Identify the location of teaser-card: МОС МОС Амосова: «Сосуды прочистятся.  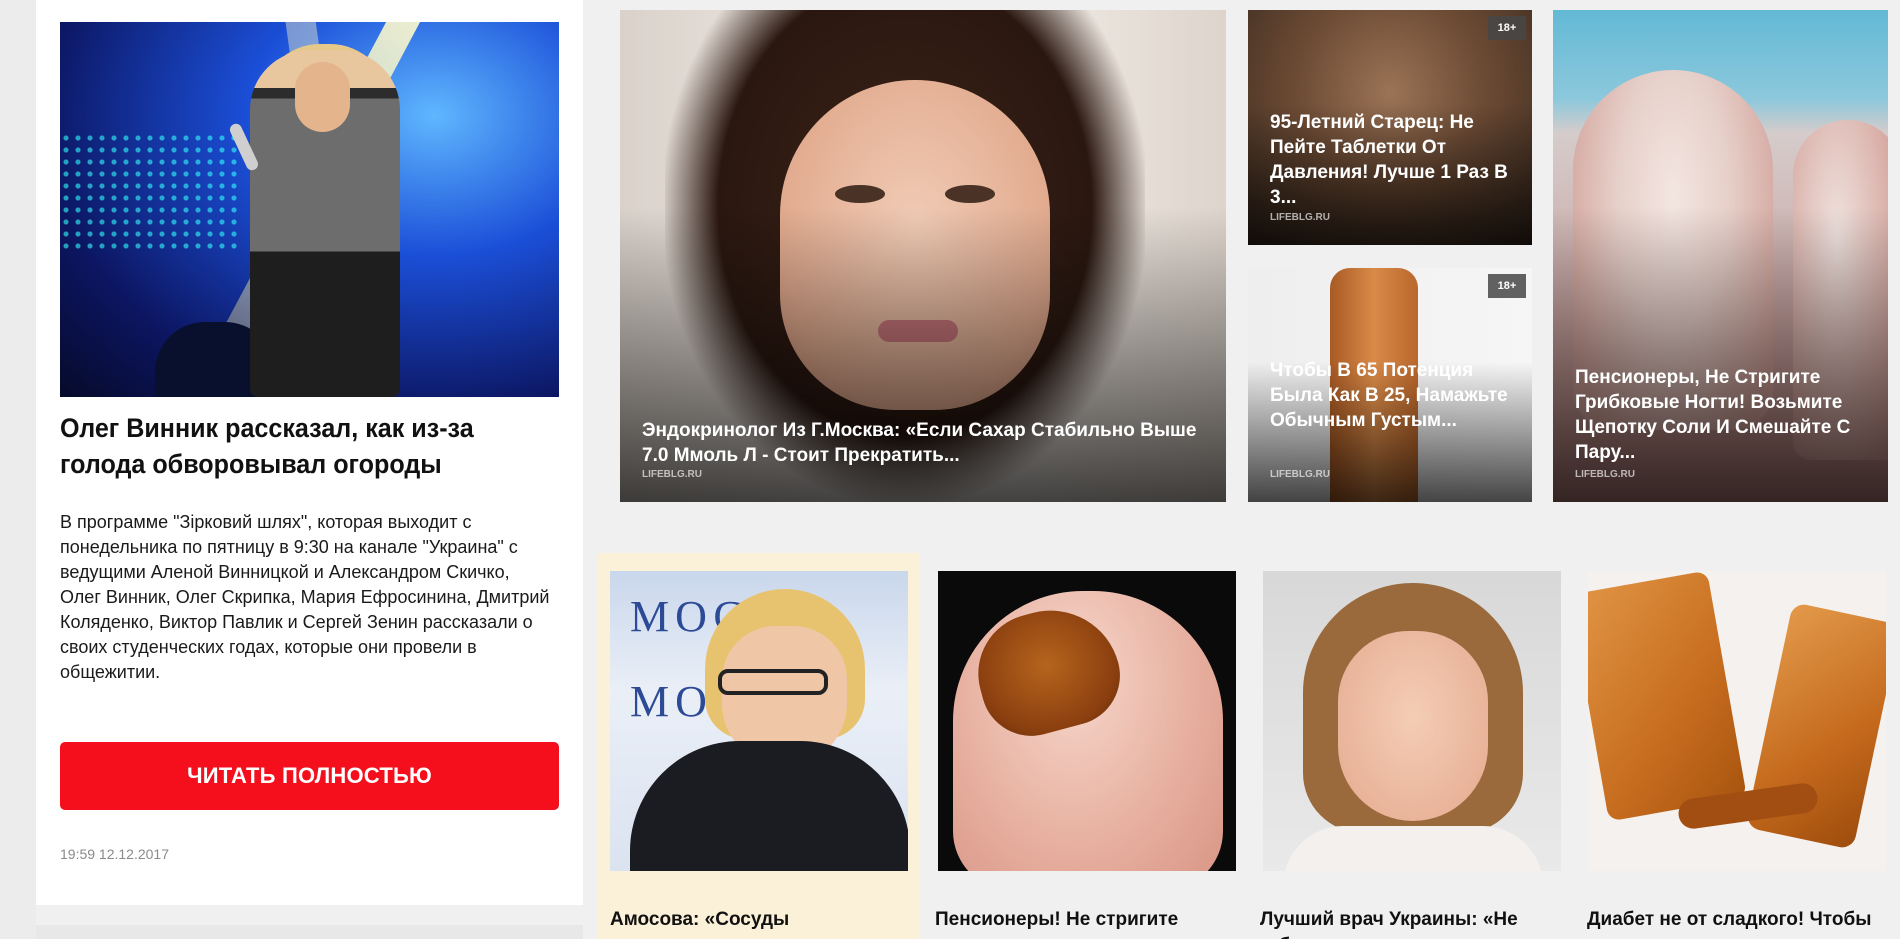
(758, 746).